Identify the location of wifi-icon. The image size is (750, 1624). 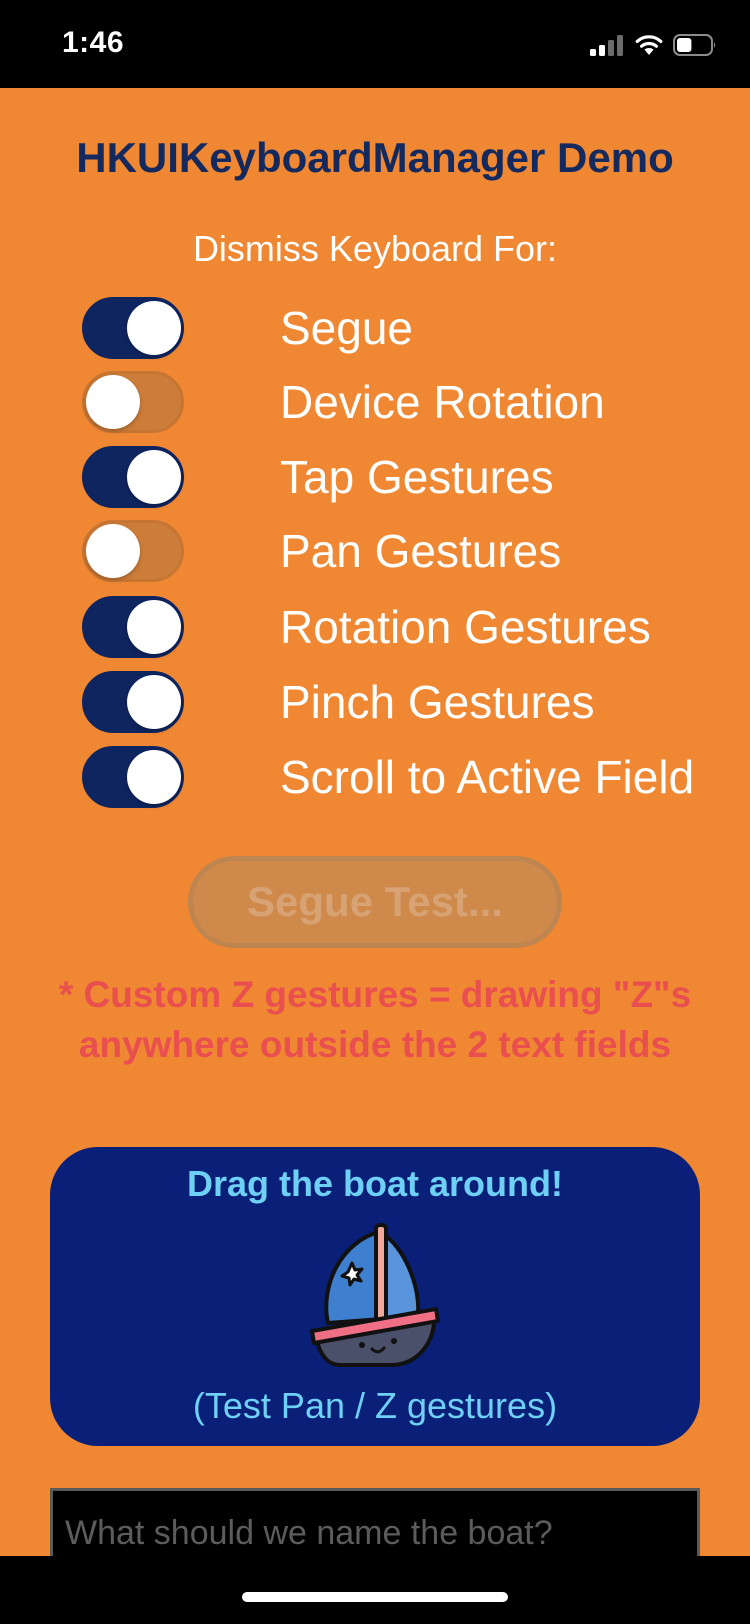
(649, 45).